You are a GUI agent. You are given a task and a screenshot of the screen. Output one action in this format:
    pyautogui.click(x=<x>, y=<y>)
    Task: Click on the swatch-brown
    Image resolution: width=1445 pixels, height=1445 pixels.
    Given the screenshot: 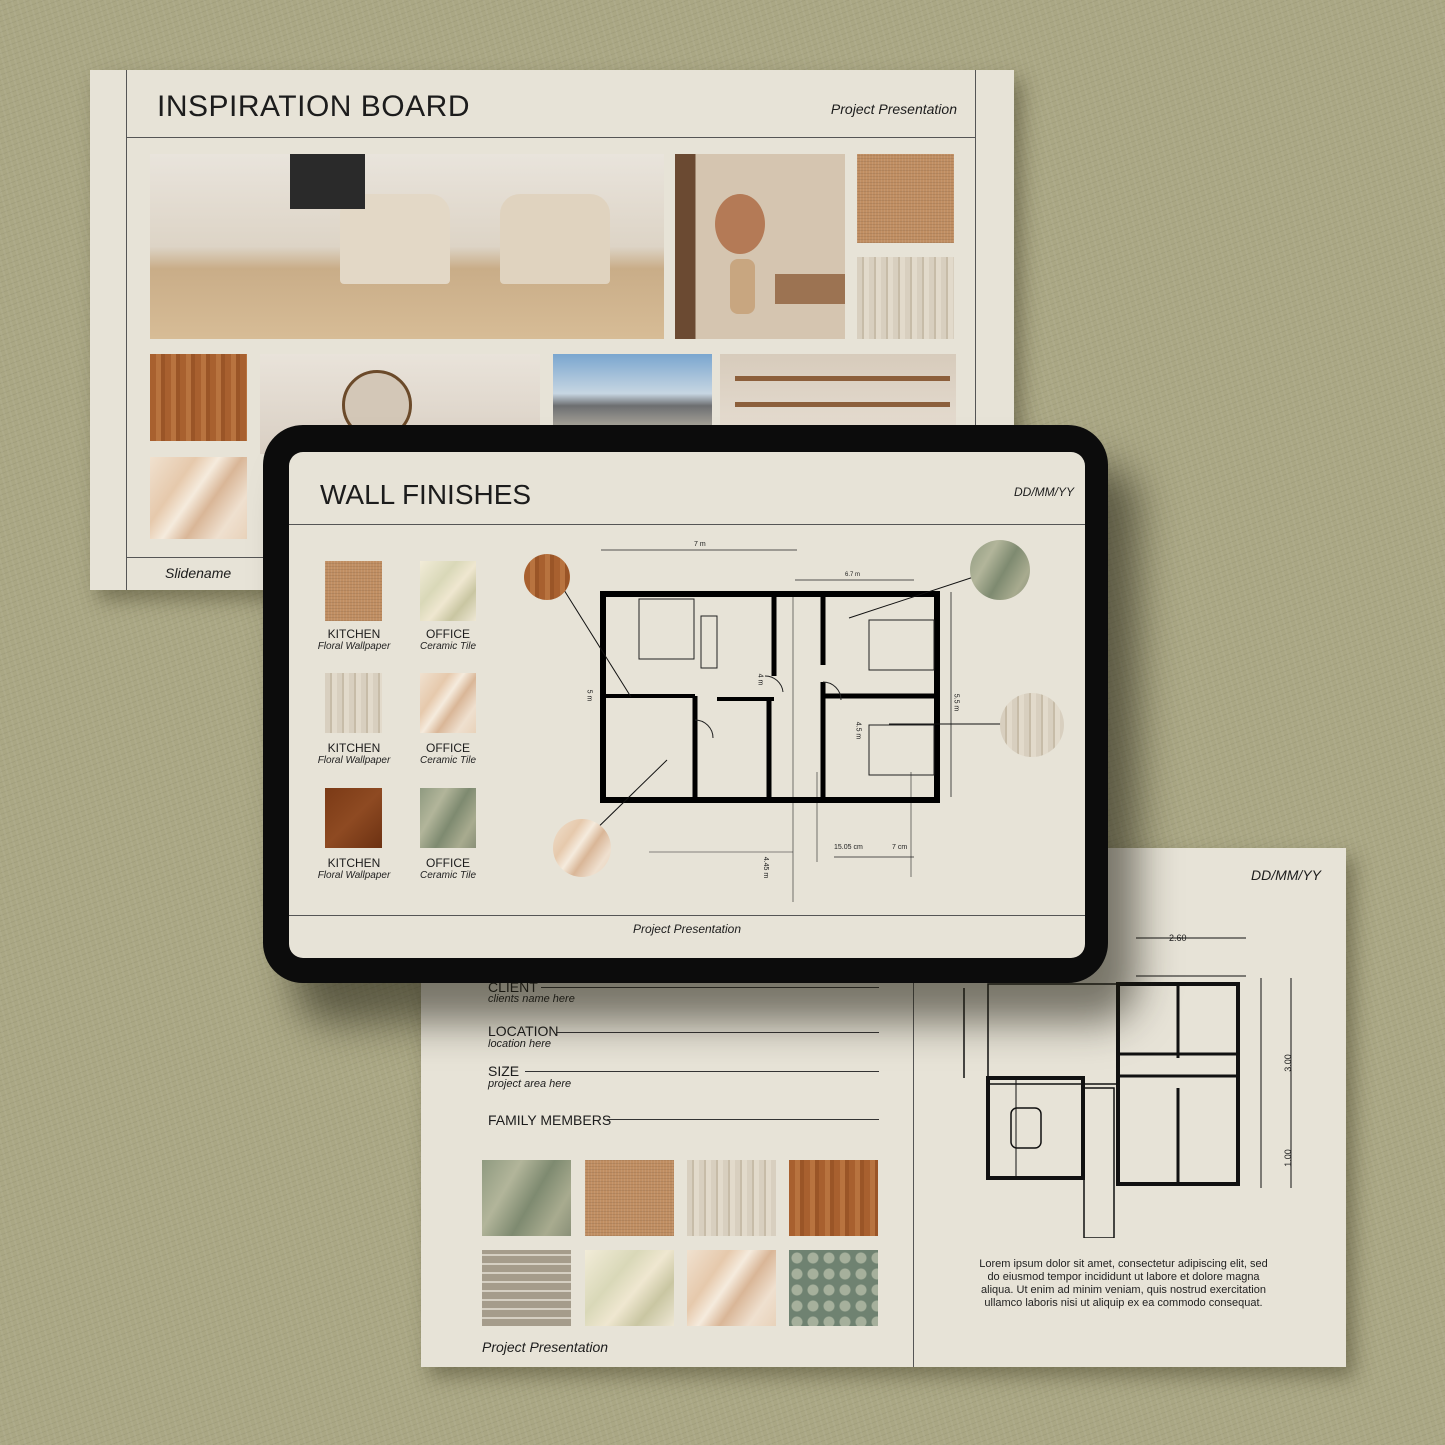 What is the action you would take?
    pyautogui.click(x=353, y=818)
    